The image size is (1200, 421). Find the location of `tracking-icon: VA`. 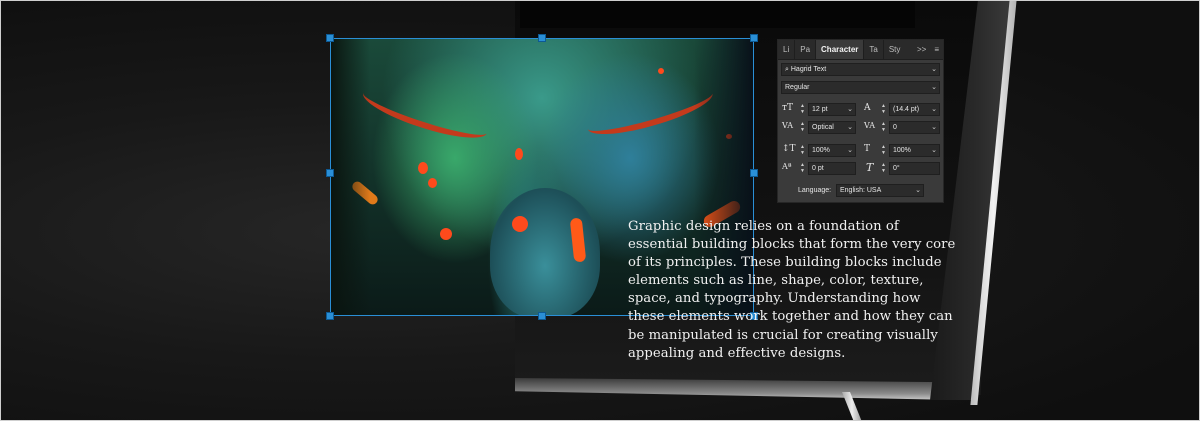

tracking-icon: VA is located at coordinates (870, 125).